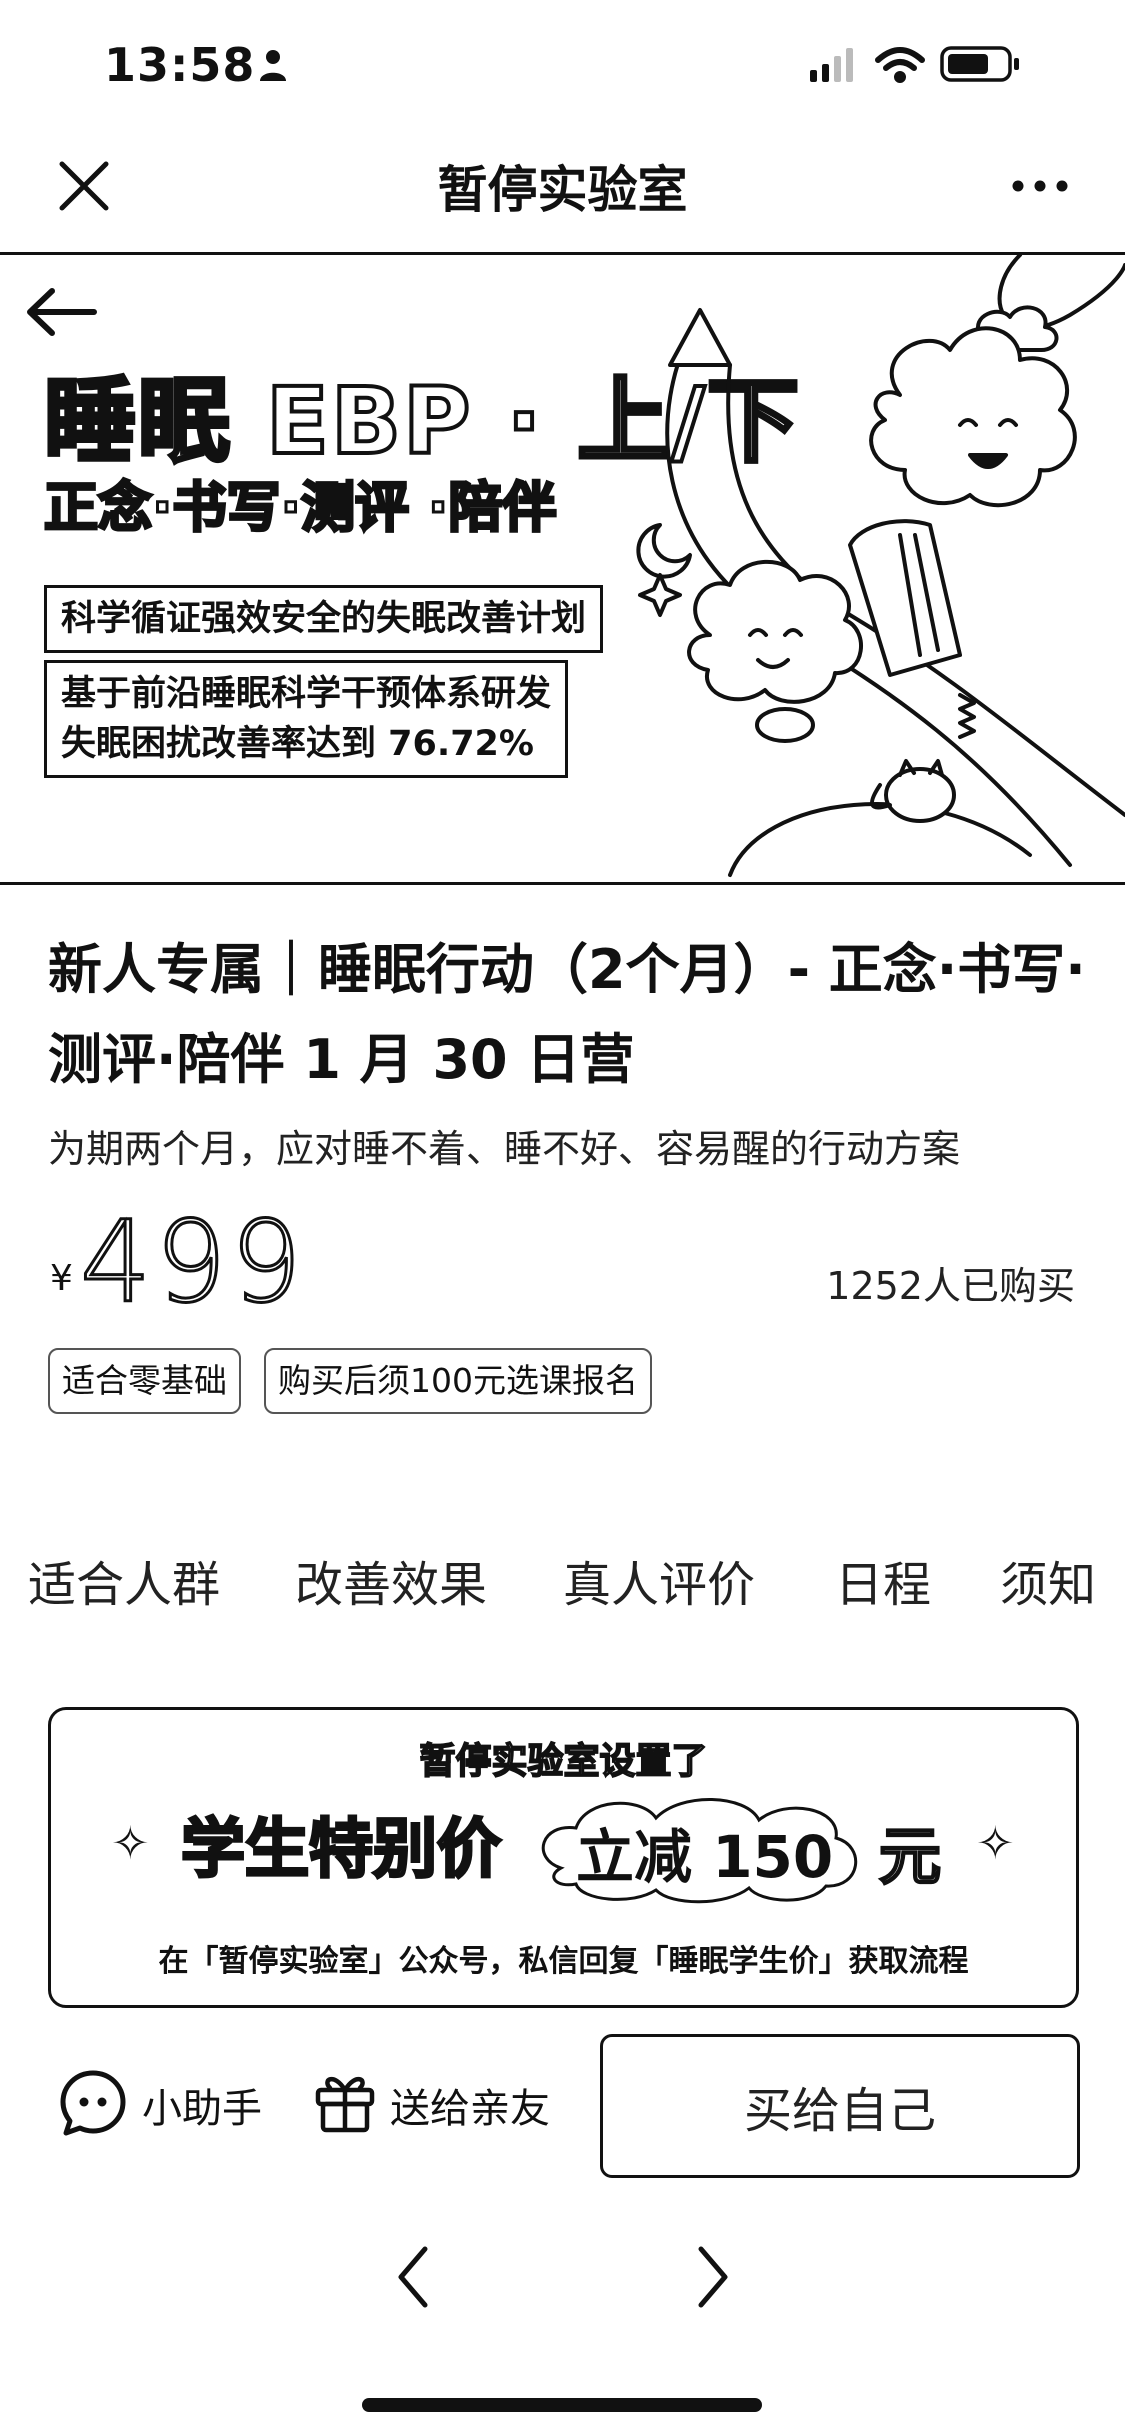 Image resolution: width=1125 pixels, height=2436 pixels. Describe the element at coordinates (297, 744) in the screenshot. I see `banner-stat-line2: 失眠困扰改善率达到 76.72%` at that location.